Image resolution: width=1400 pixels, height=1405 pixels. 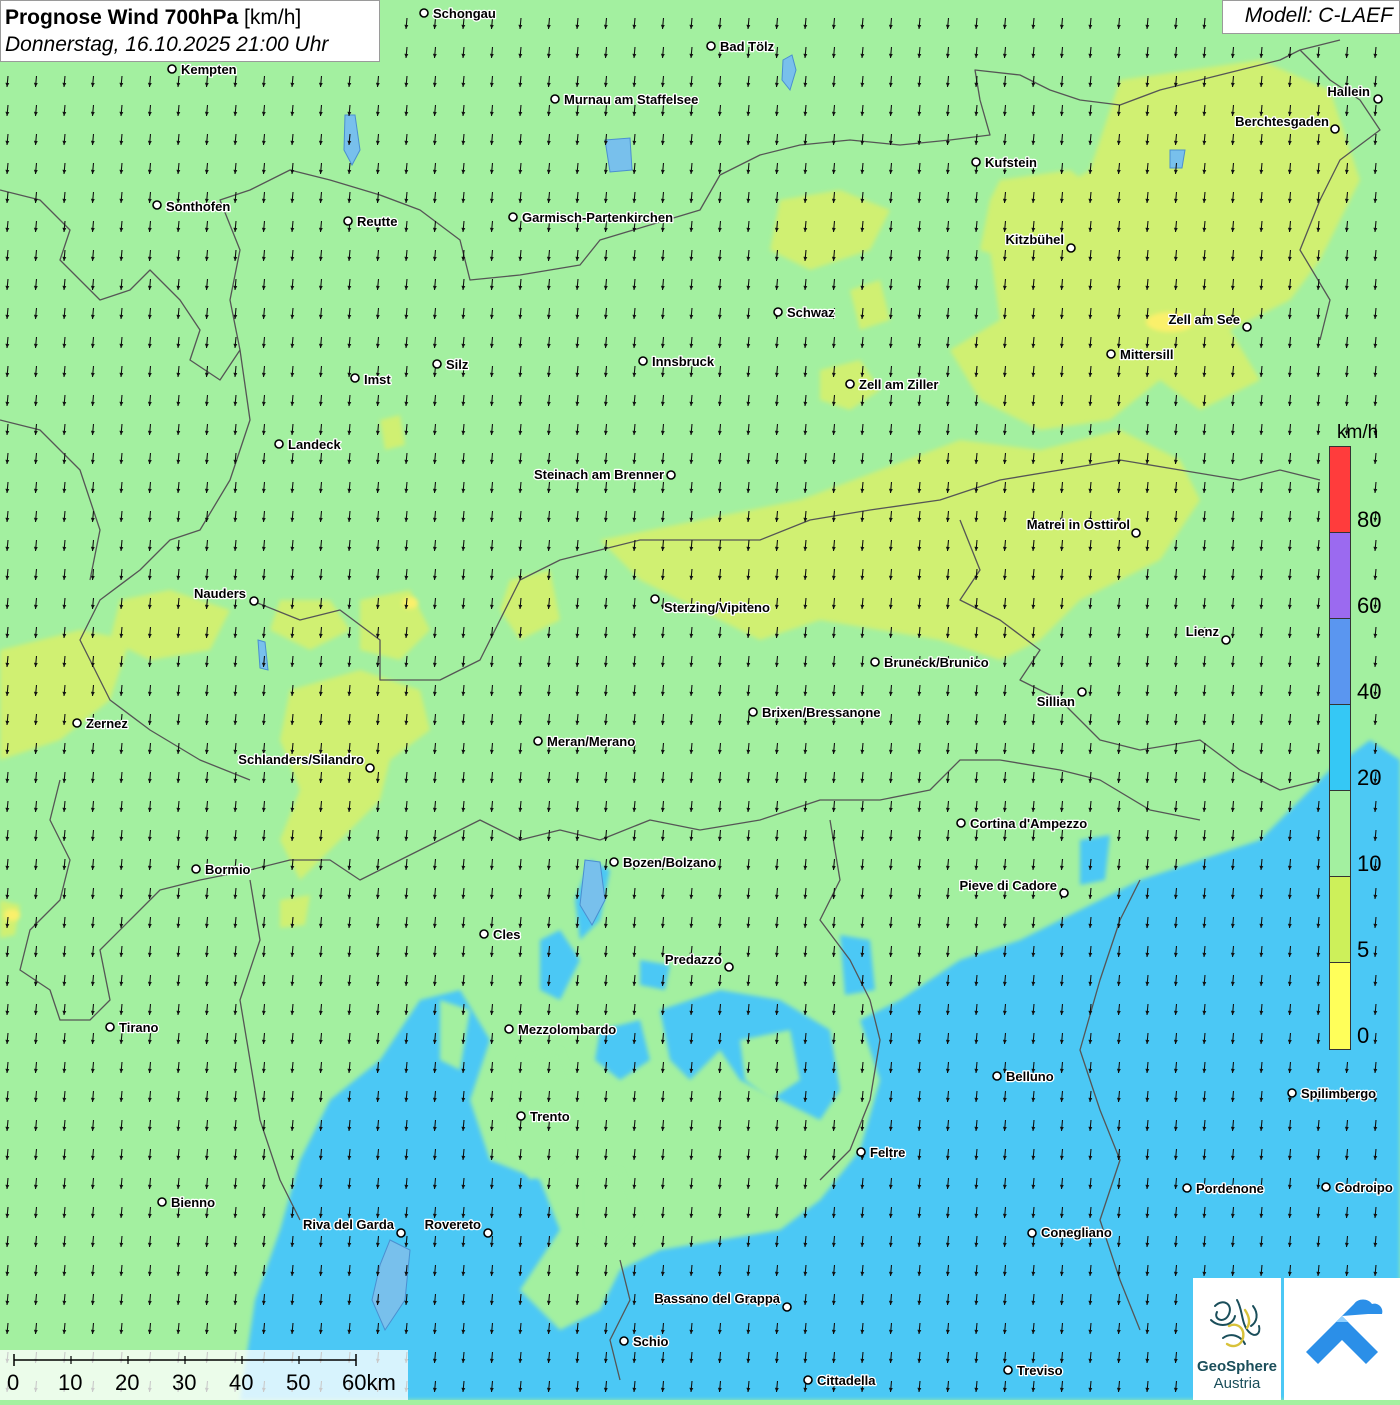 I want to click on city-label: Bruneck/Brunico, so click(x=936, y=662).